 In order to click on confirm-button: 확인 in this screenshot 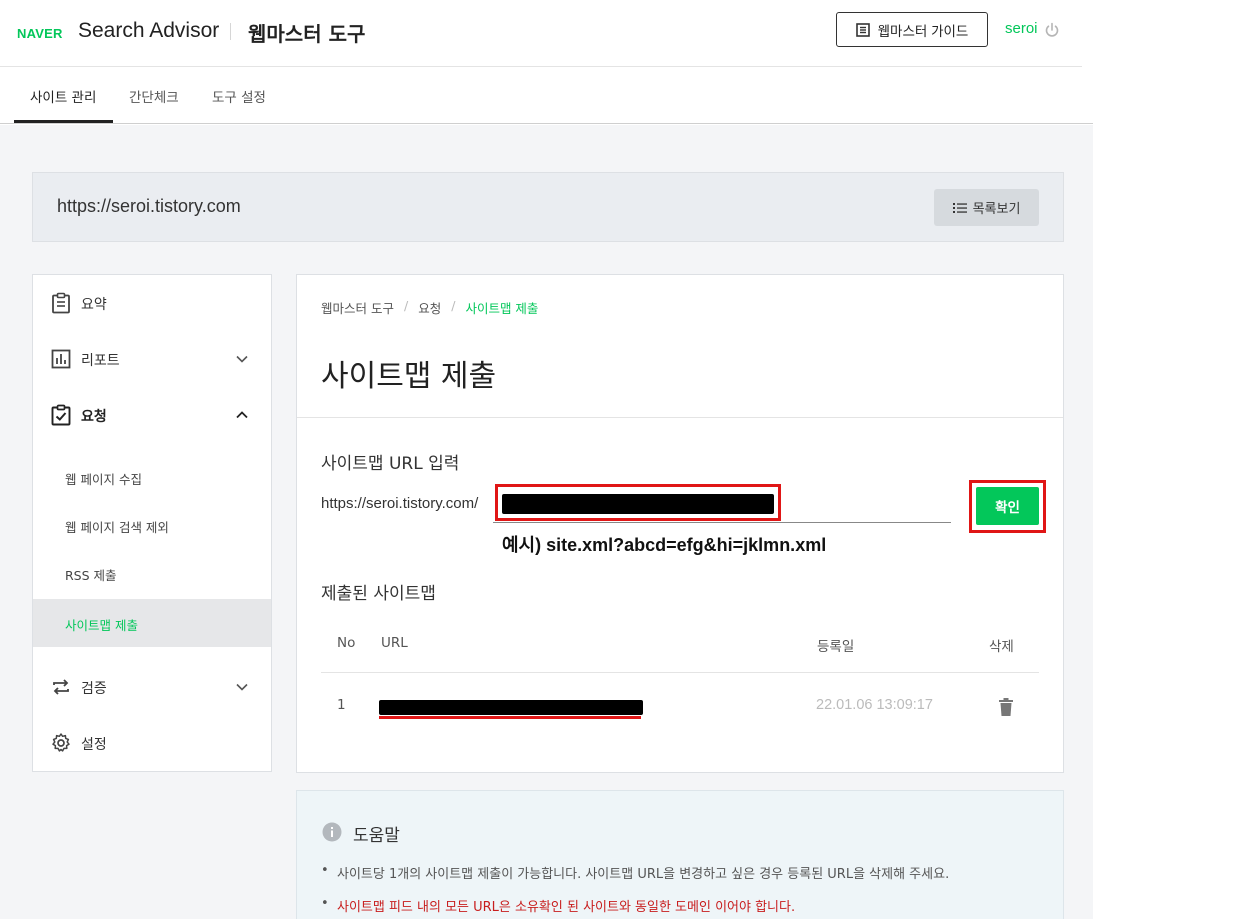, I will do `click(1007, 506)`.